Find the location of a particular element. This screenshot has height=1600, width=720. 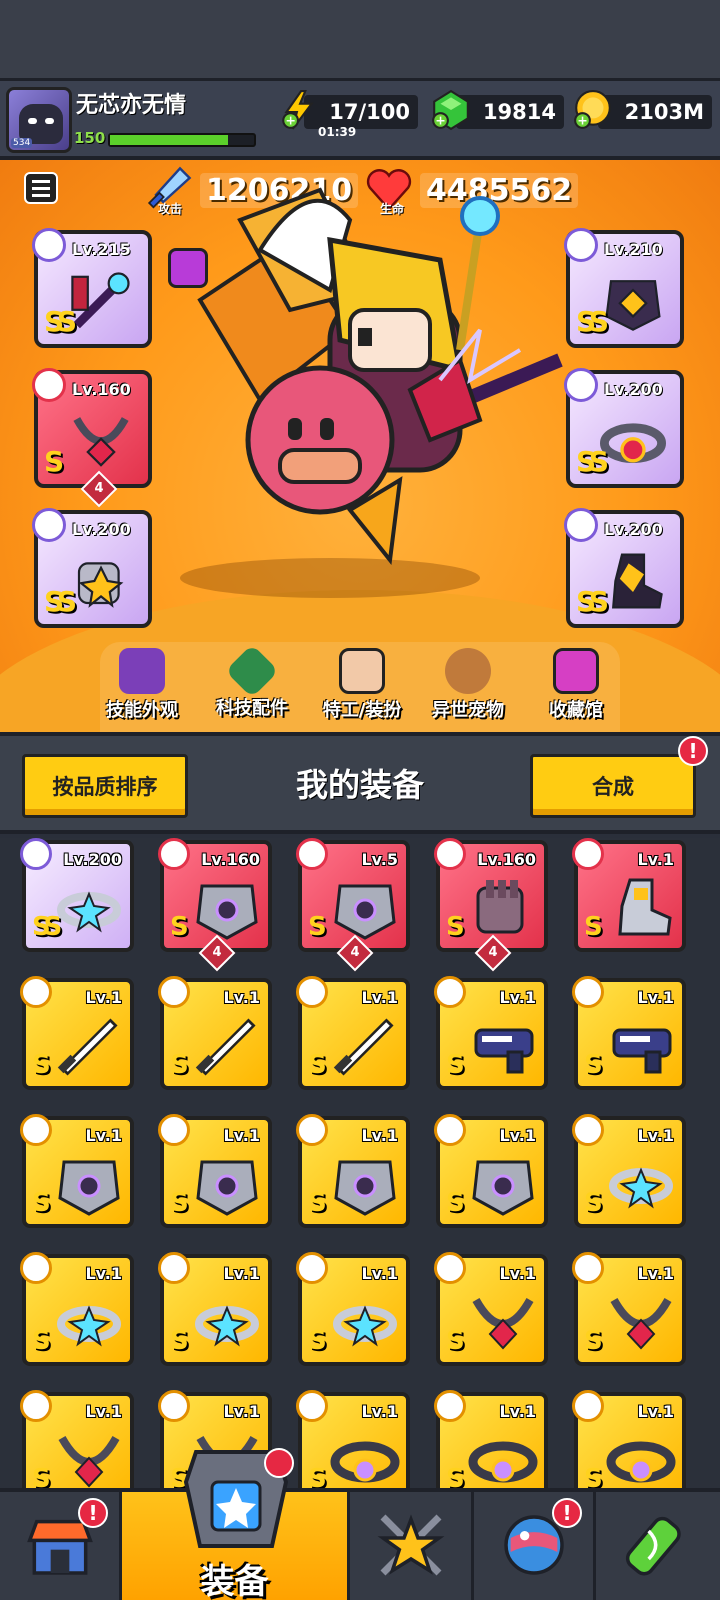

equipped-slot-gloves: Lv.200 SS is located at coordinates (92, 568).